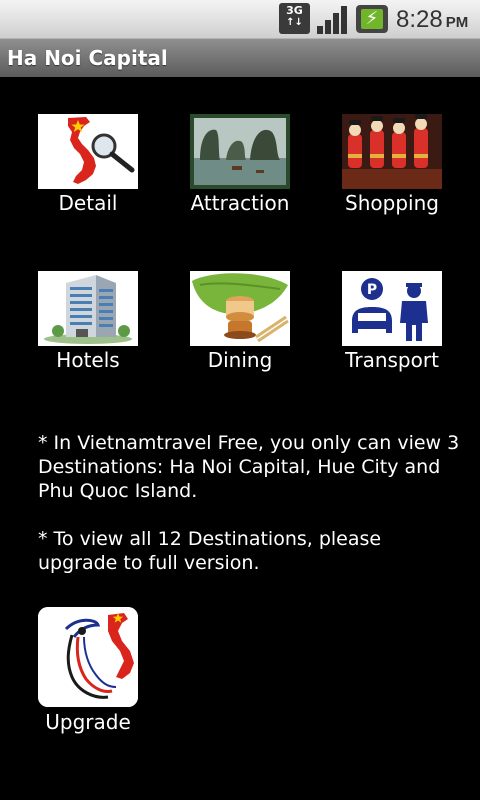 This screenshot has width=480, height=800. I want to click on clock-time: 8:28, so click(419, 19).